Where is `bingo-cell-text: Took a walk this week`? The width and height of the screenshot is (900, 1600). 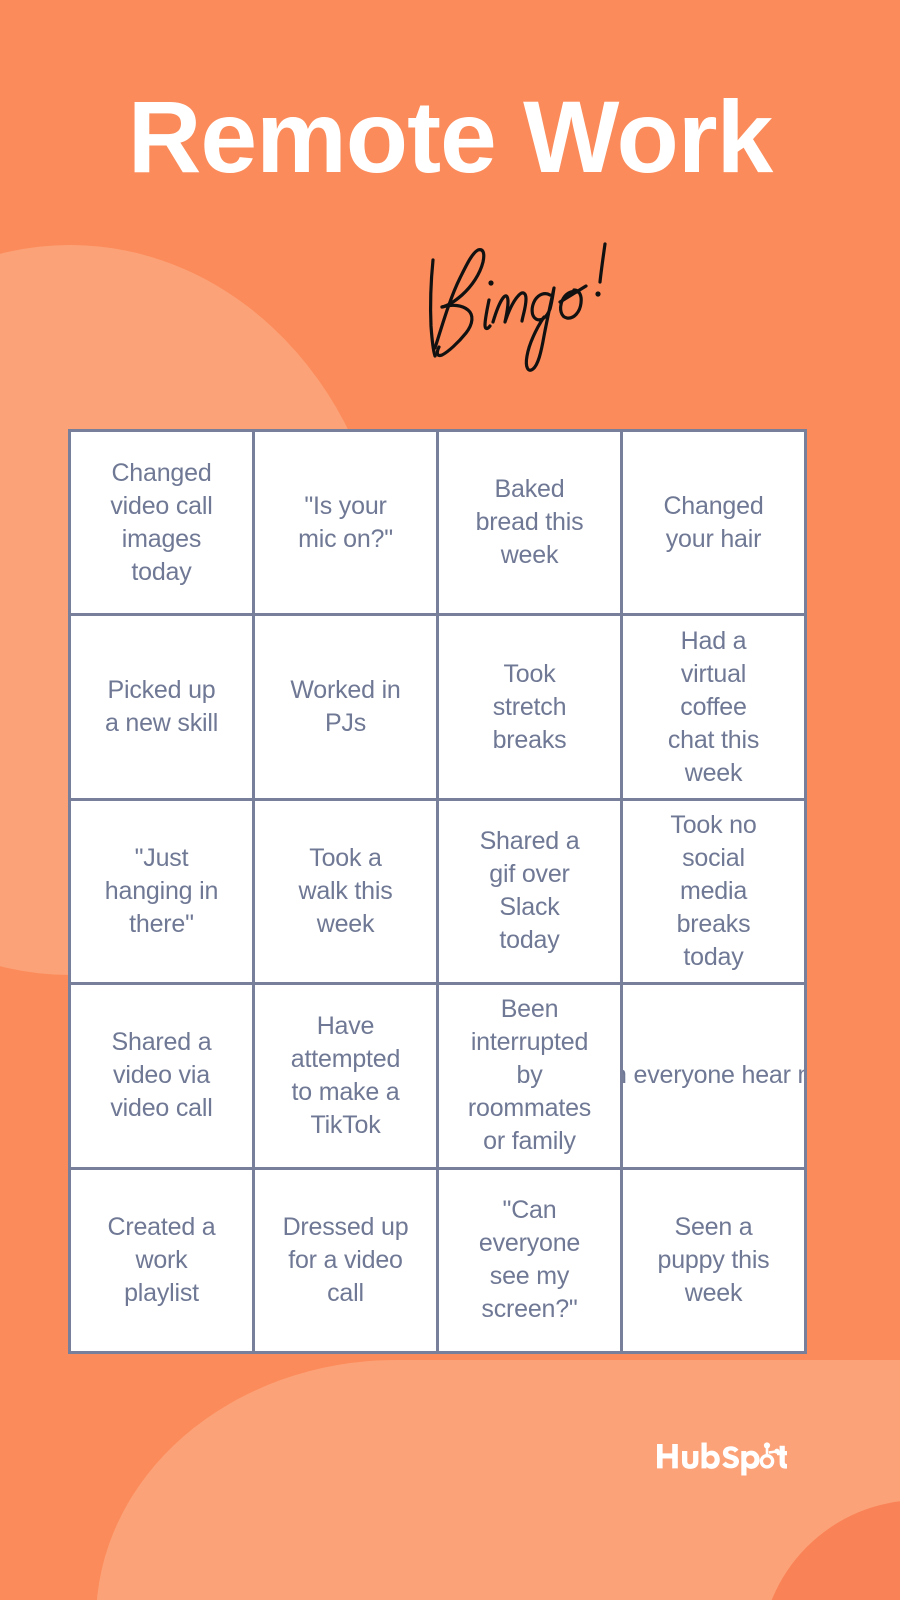
bingo-cell-text: Took a walk this week is located at coordinates (345, 890).